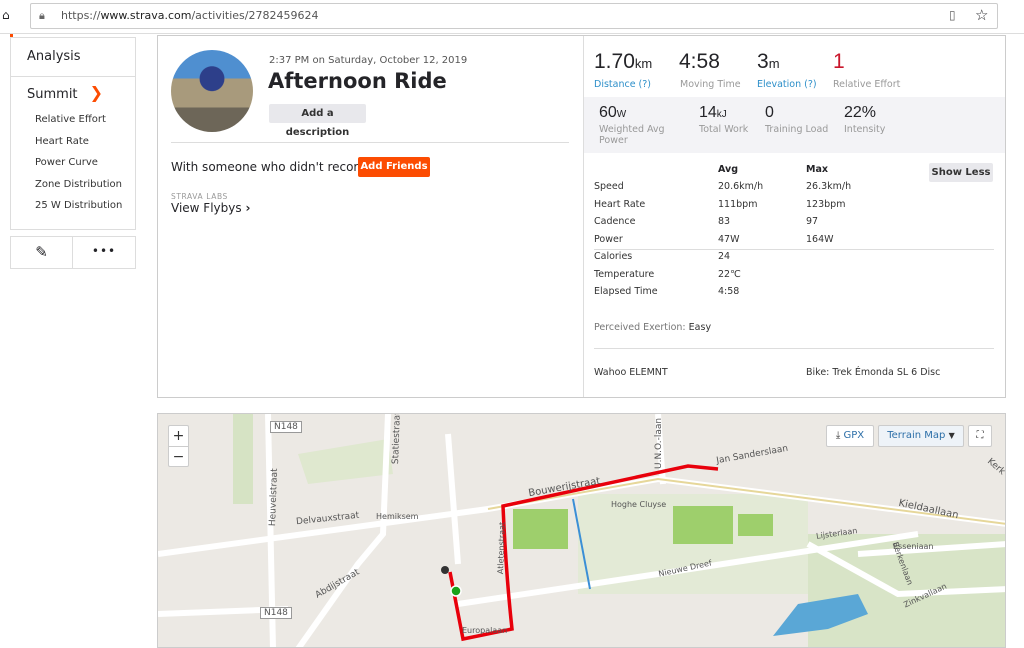 The height and width of the screenshot is (648, 1024). What do you see at coordinates (738, 204) in the screenshot?
I see `stats-avg: 111bpm` at bounding box center [738, 204].